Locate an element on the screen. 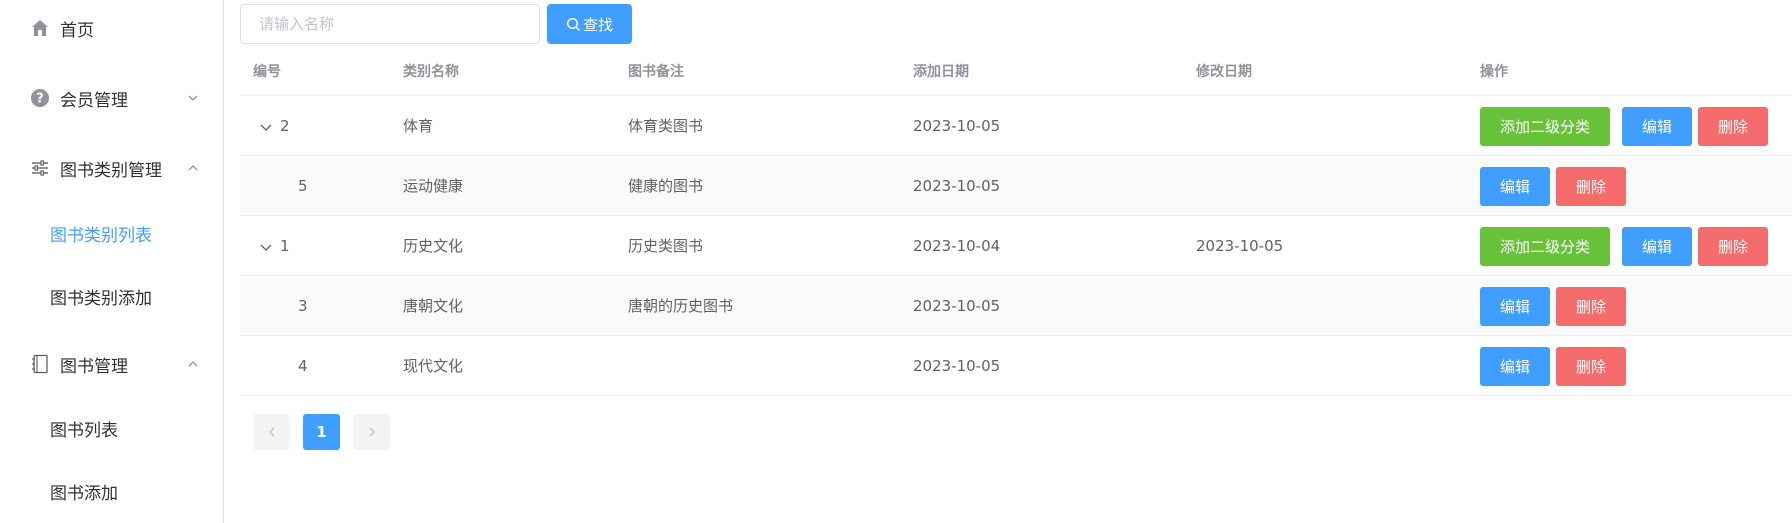  table-row: 4 现代文化 2023-10-05 编辑 删除 is located at coordinates (1016, 366).